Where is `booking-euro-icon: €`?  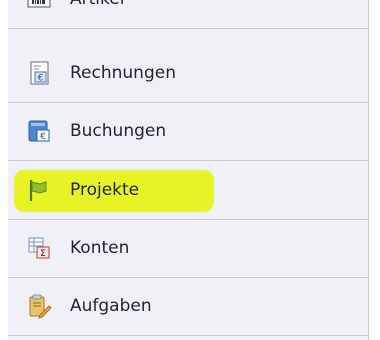 booking-euro-icon: € is located at coordinates (39, 131).